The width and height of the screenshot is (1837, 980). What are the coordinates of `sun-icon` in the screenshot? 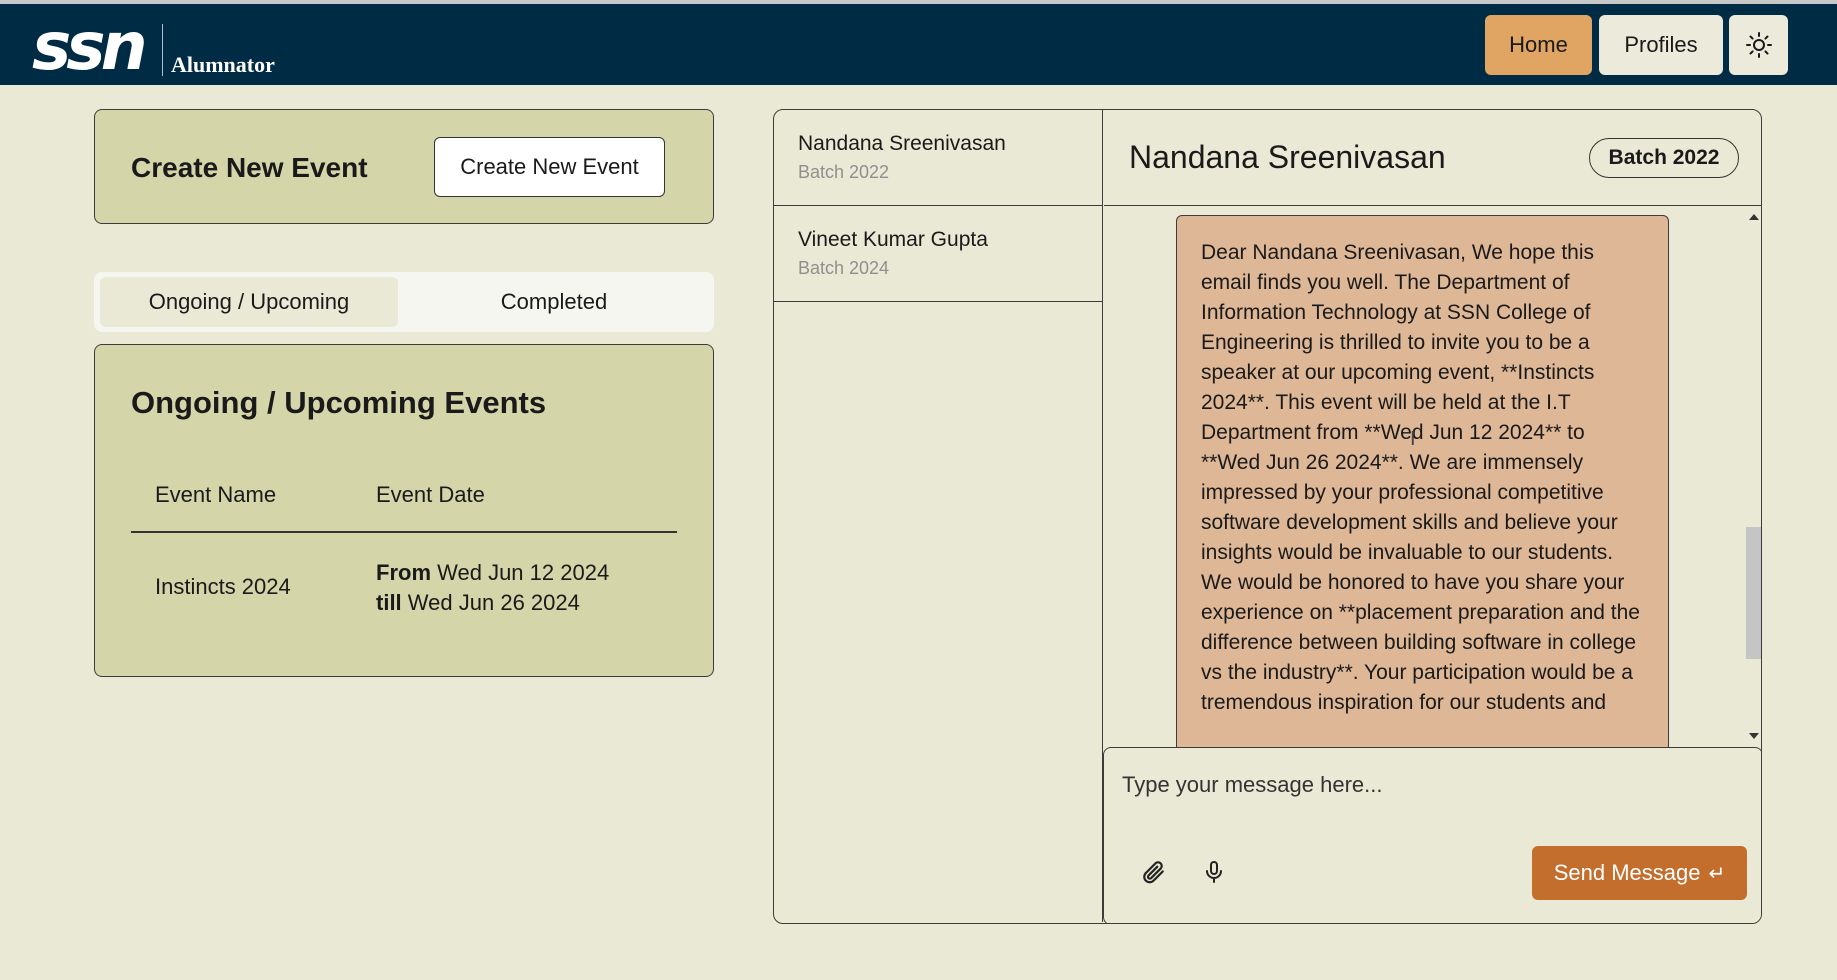 It's located at (1758, 45).